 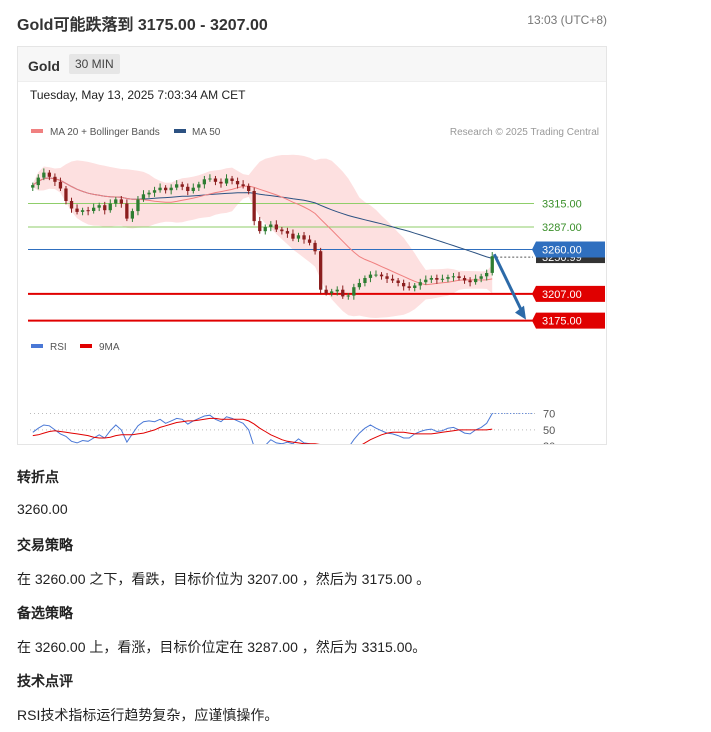 I want to click on level-label-3260-00: 3260.00, so click(x=562, y=251).